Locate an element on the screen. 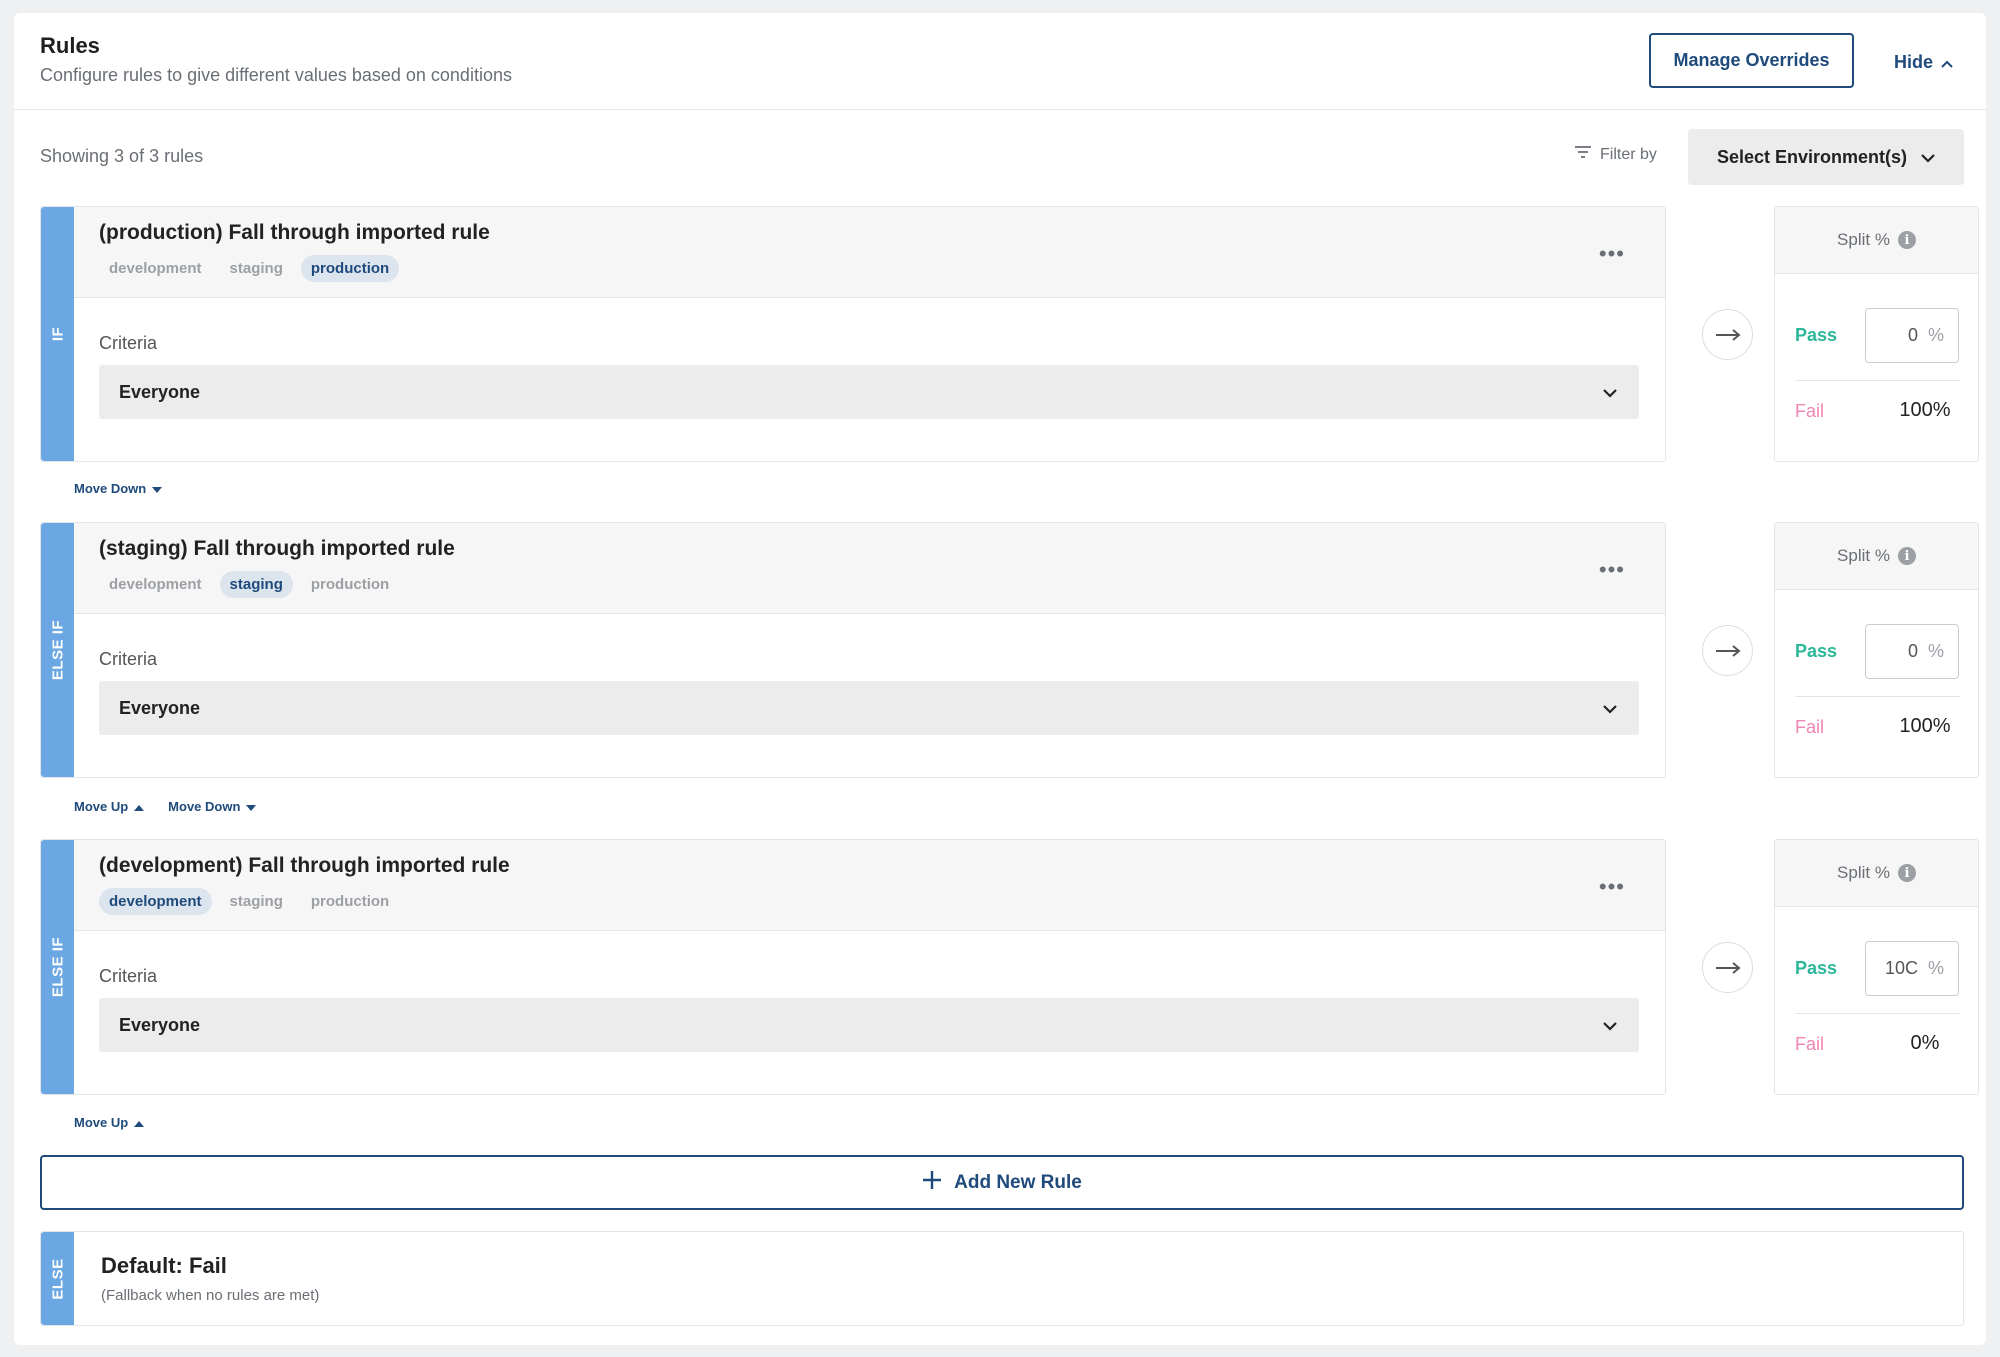 This screenshot has height=1357, width=2000. manage-overrides-button: Manage Overrides is located at coordinates (1751, 60).